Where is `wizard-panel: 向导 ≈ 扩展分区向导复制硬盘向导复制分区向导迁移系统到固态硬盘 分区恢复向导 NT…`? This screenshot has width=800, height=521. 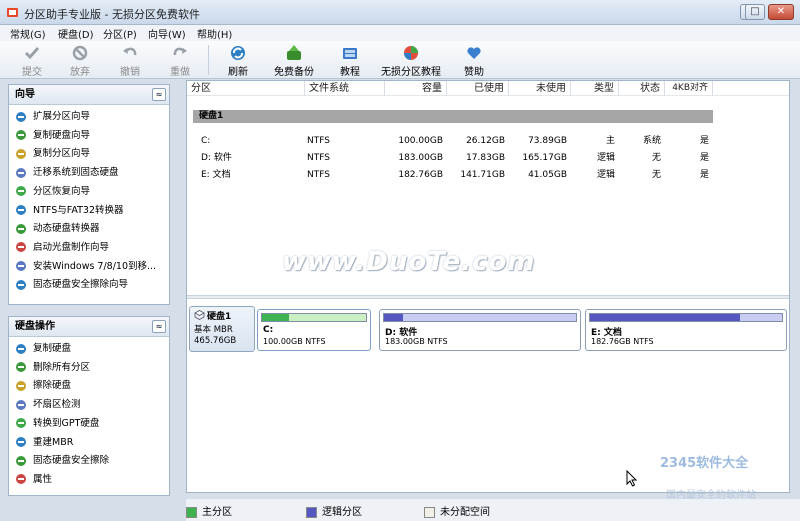 wizard-panel: 向导 ≈ 扩展分区向导复制硬盘向导复制分区向导迁移系统到固态硬盘 分区恢复向导 NT… is located at coordinates (89, 194).